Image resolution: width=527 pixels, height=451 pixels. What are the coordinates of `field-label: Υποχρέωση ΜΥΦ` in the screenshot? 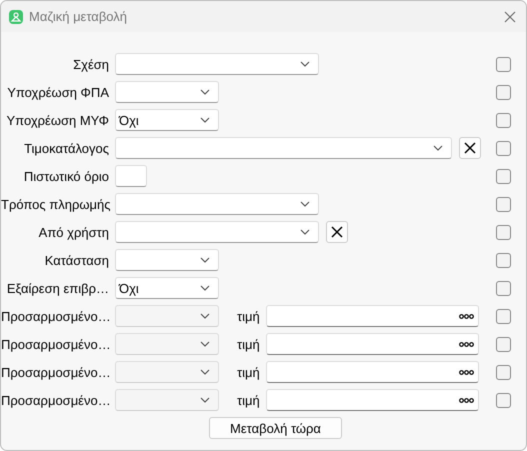 It's located at (57, 120).